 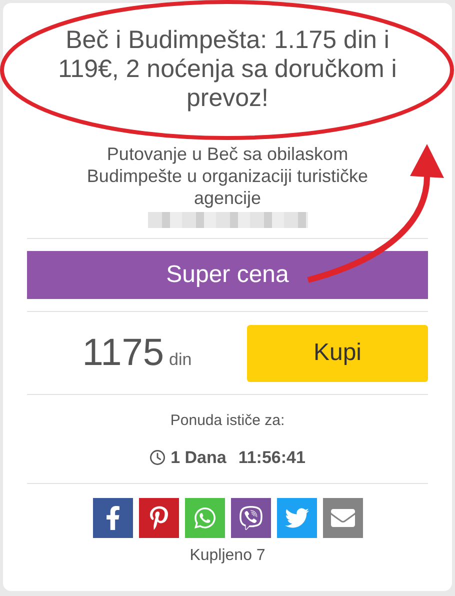 I want to click on phone-icon, so click(x=250, y=518).